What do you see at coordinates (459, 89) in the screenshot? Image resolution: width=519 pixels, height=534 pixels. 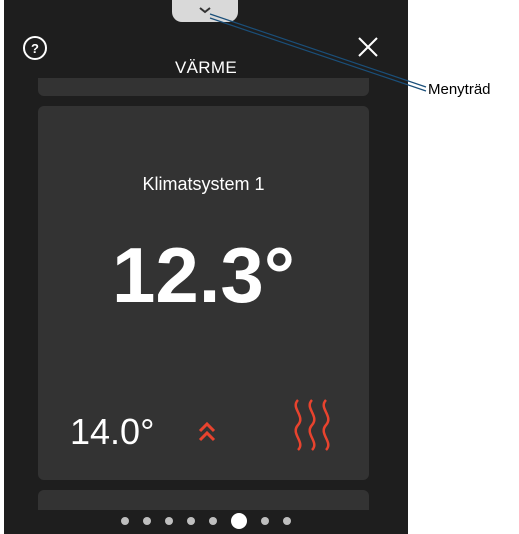 I see `callout-label-menu-tree: Menyträd` at bounding box center [459, 89].